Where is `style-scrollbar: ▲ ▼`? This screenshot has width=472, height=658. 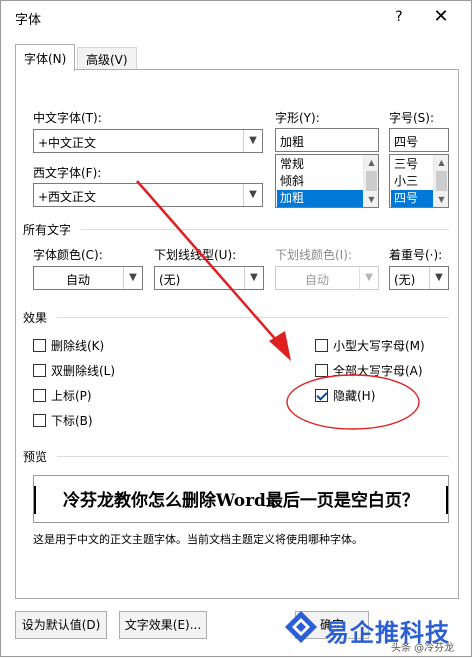
style-scrollbar: ▲ ▼ is located at coordinates (370, 181).